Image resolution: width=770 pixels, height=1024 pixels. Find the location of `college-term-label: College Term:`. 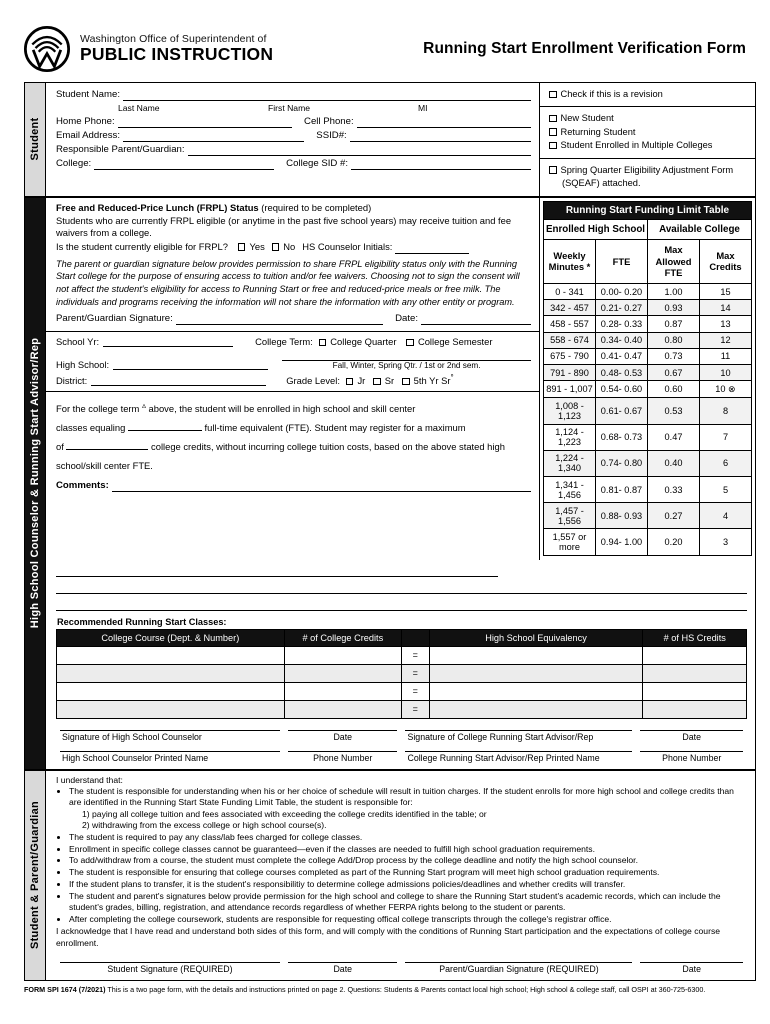

college-term-label: College Term: is located at coordinates (284, 342).